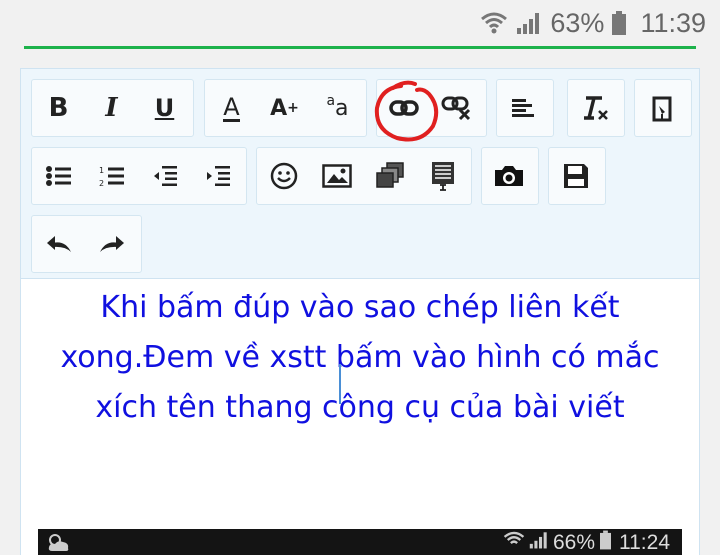  What do you see at coordinates (360, 47) in the screenshot?
I see `progress-line` at bounding box center [360, 47].